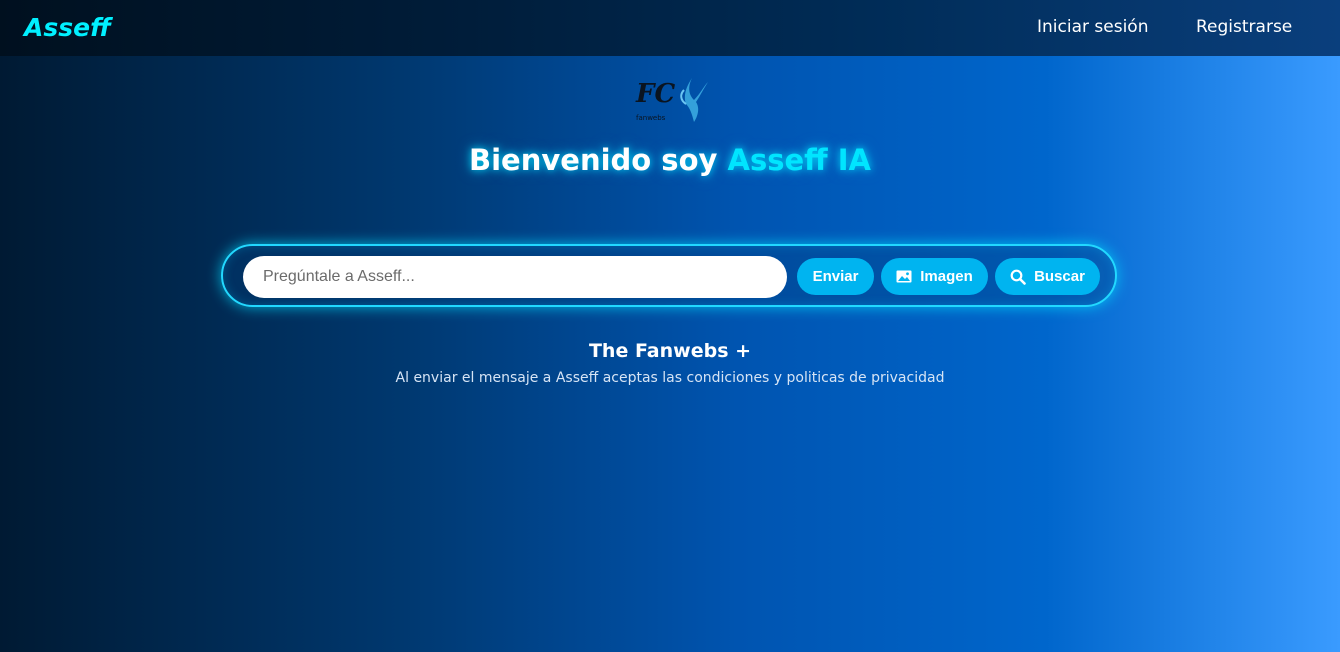 The image size is (1340, 652). Describe the element at coordinates (946, 276) in the screenshot. I see `image-button-label: Imagen` at that location.